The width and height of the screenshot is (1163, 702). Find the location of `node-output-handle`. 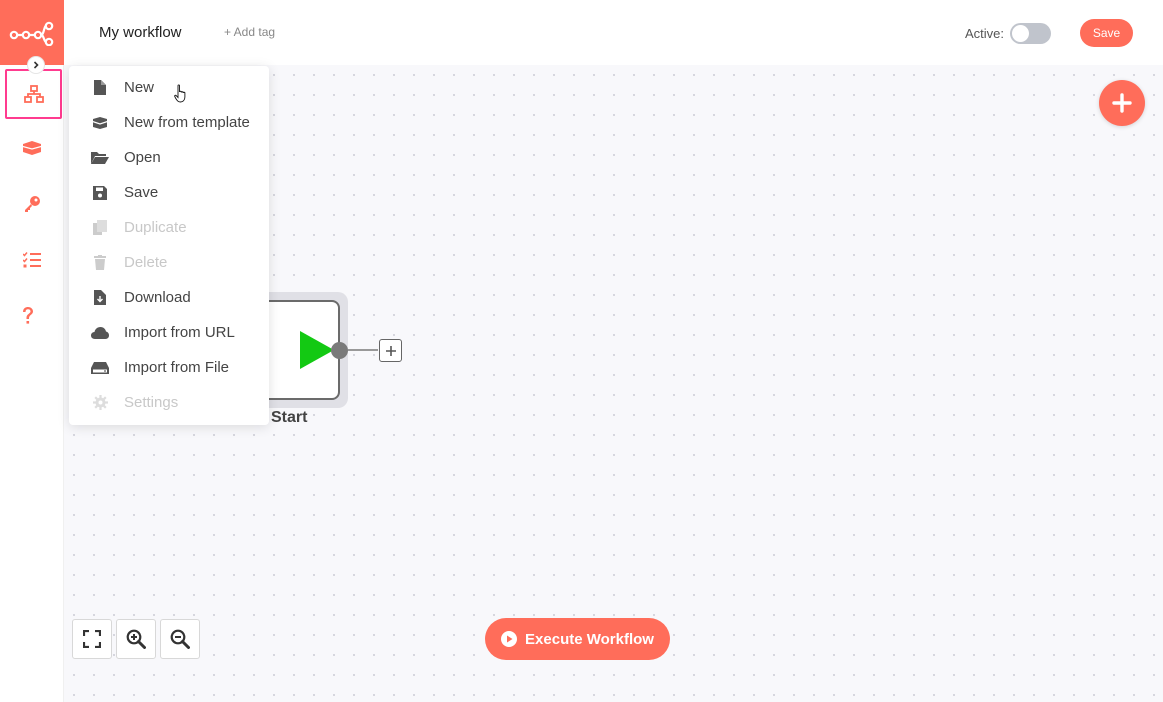

node-output-handle is located at coordinates (339, 350).